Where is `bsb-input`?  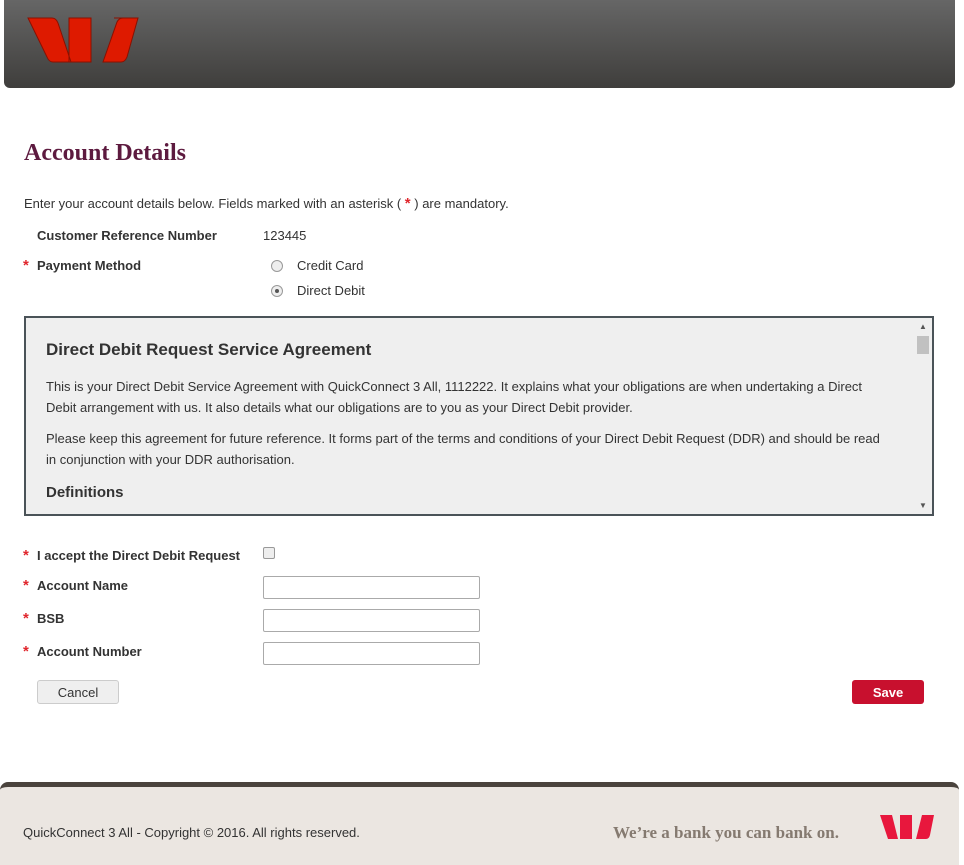 bsb-input is located at coordinates (371, 620).